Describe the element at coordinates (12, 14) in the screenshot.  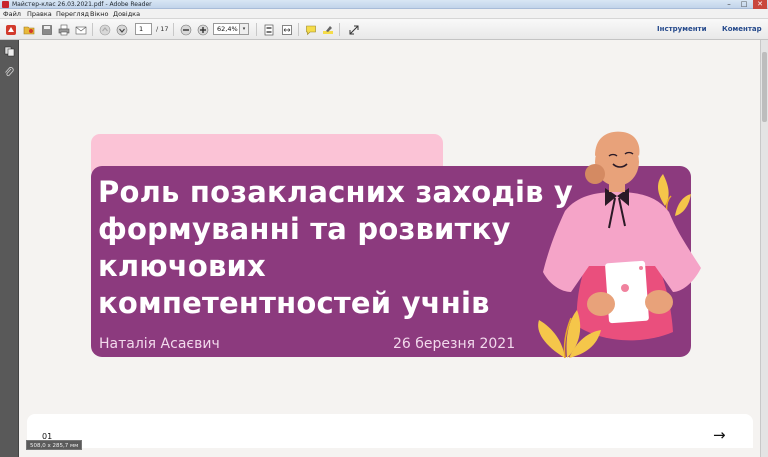
I see `menu-file: Файл` at that location.